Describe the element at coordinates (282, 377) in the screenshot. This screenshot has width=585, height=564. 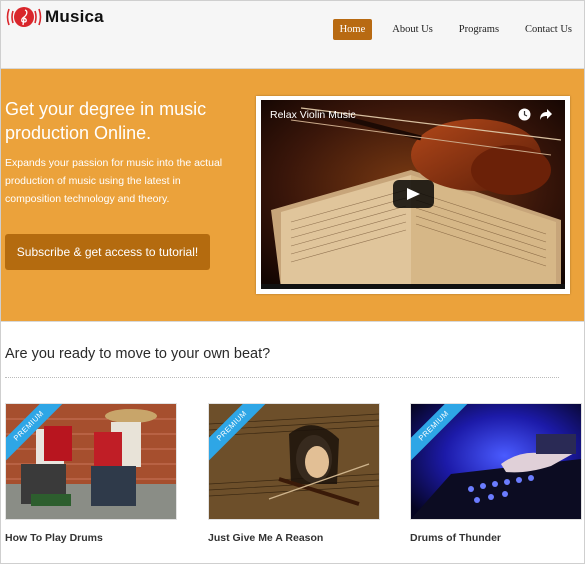
I see `section-divider` at that location.